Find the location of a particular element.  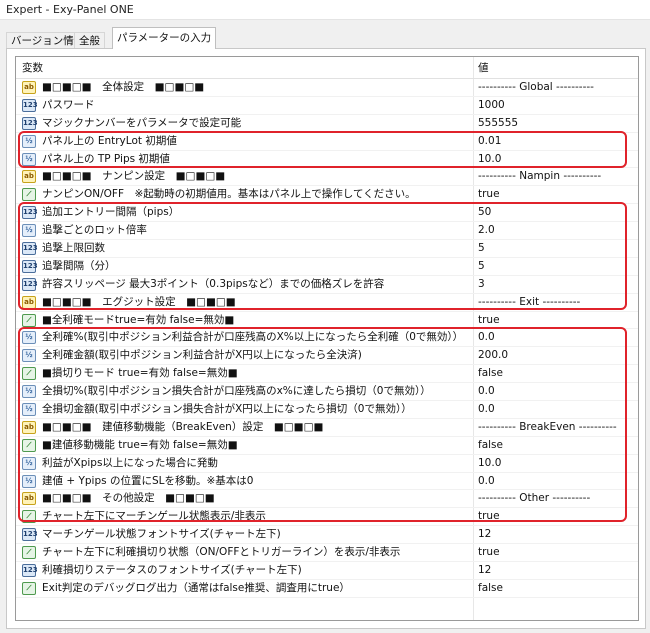

parameter-value: ---------- BreakEven ---------- is located at coordinates (547, 428).